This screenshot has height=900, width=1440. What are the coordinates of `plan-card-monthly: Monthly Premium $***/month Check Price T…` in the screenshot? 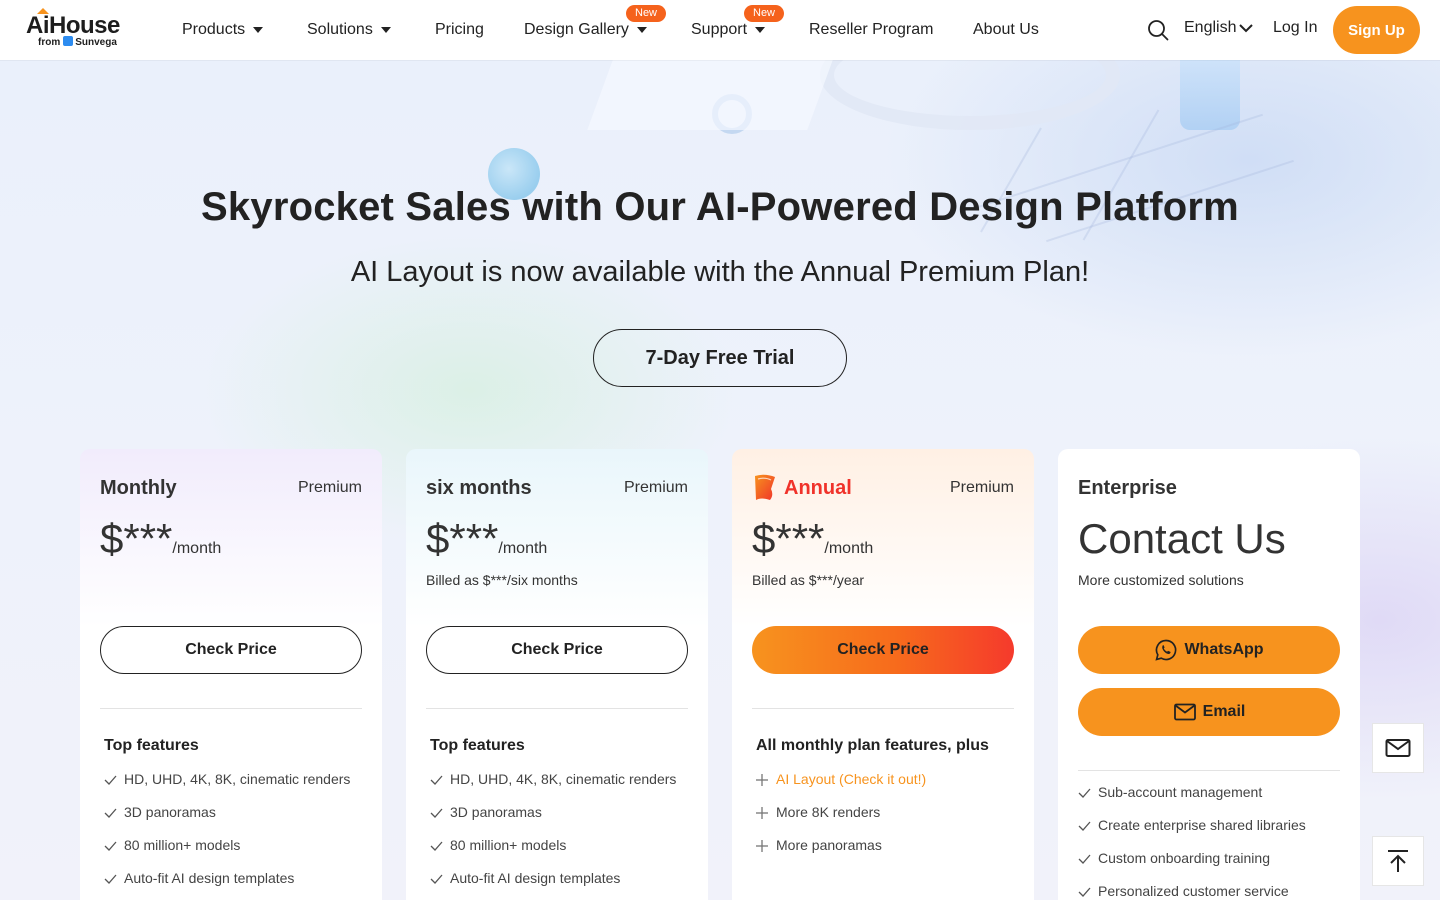 It's located at (231, 674).